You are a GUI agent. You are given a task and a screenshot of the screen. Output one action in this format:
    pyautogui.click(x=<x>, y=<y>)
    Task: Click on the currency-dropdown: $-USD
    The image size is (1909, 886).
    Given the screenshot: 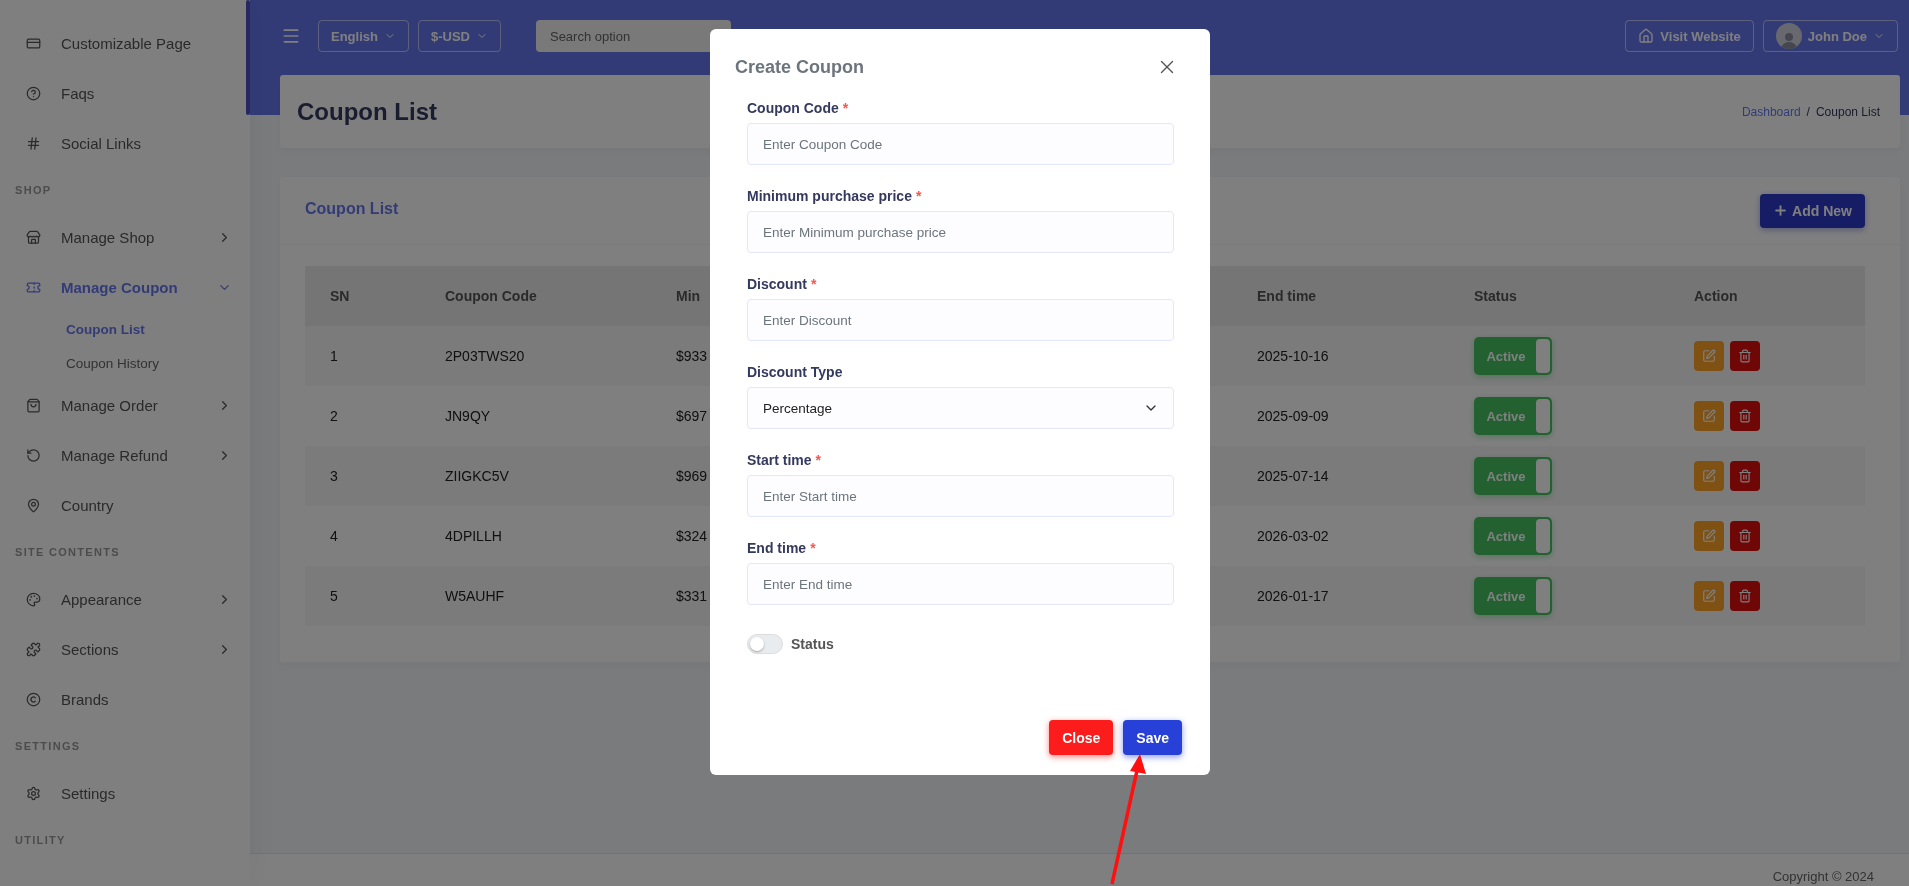 What is the action you would take?
    pyautogui.click(x=459, y=36)
    